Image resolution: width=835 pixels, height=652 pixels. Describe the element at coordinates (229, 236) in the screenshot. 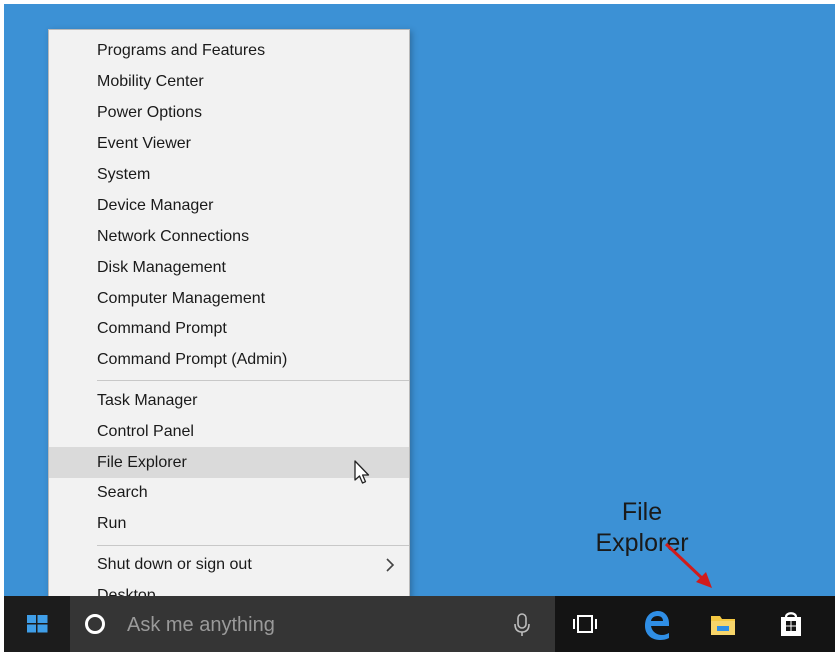

I see `menu-item-network-connections: Network Connections` at that location.